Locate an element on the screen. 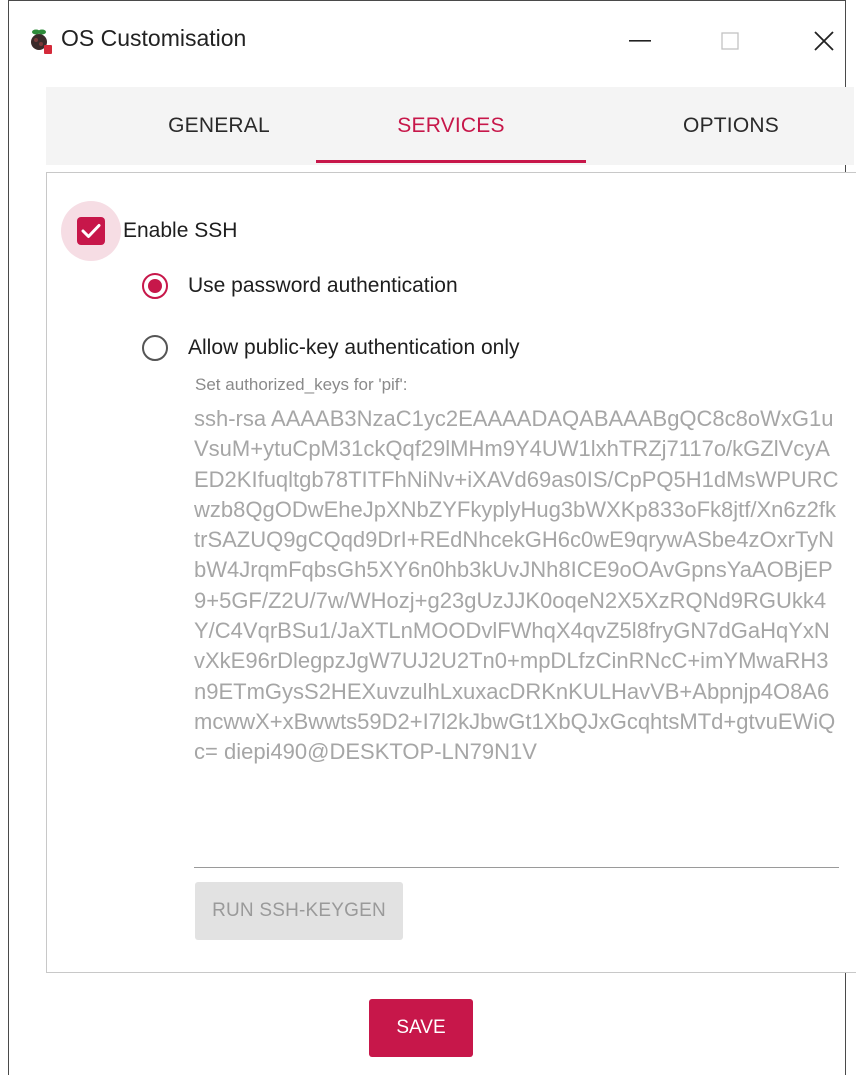  minimize-icon is located at coordinates (640, 41).